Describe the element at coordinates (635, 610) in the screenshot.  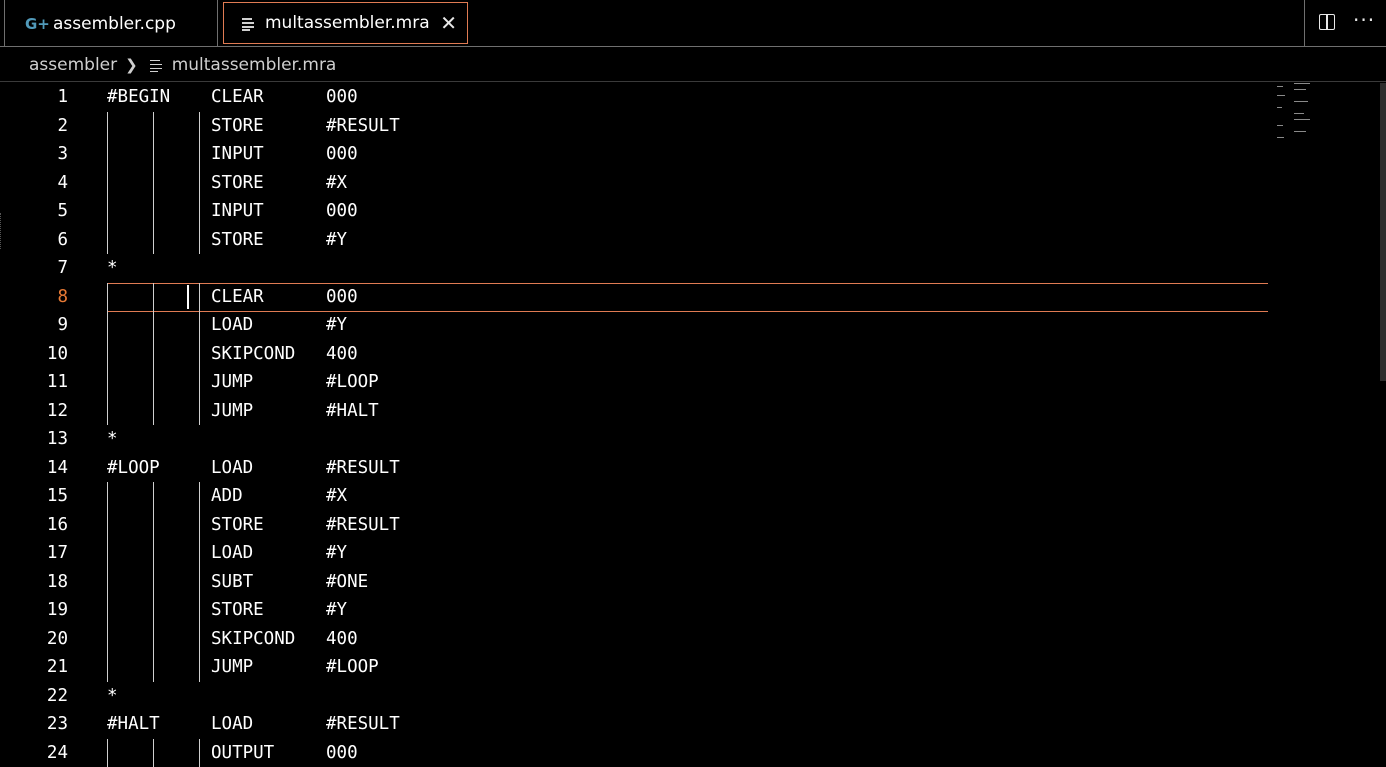
I see `code-line: 19STORE#Y` at that location.